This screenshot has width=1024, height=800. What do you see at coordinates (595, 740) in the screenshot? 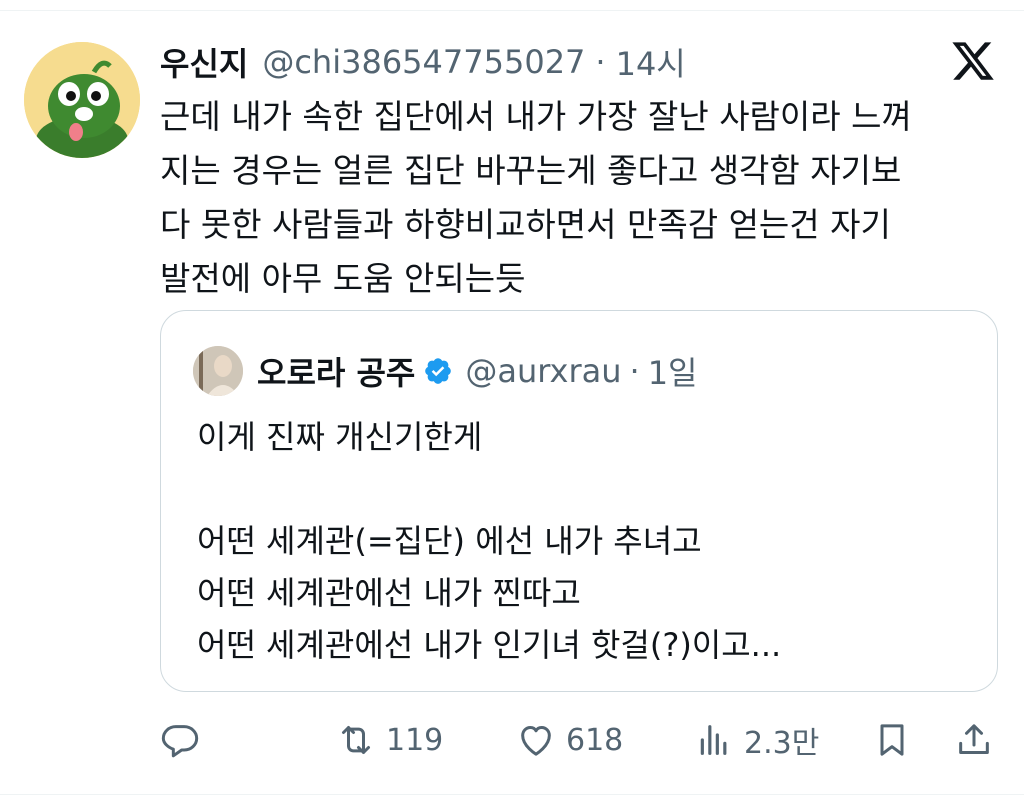
I see `like-count: 618` at bounding box center [595, 740].